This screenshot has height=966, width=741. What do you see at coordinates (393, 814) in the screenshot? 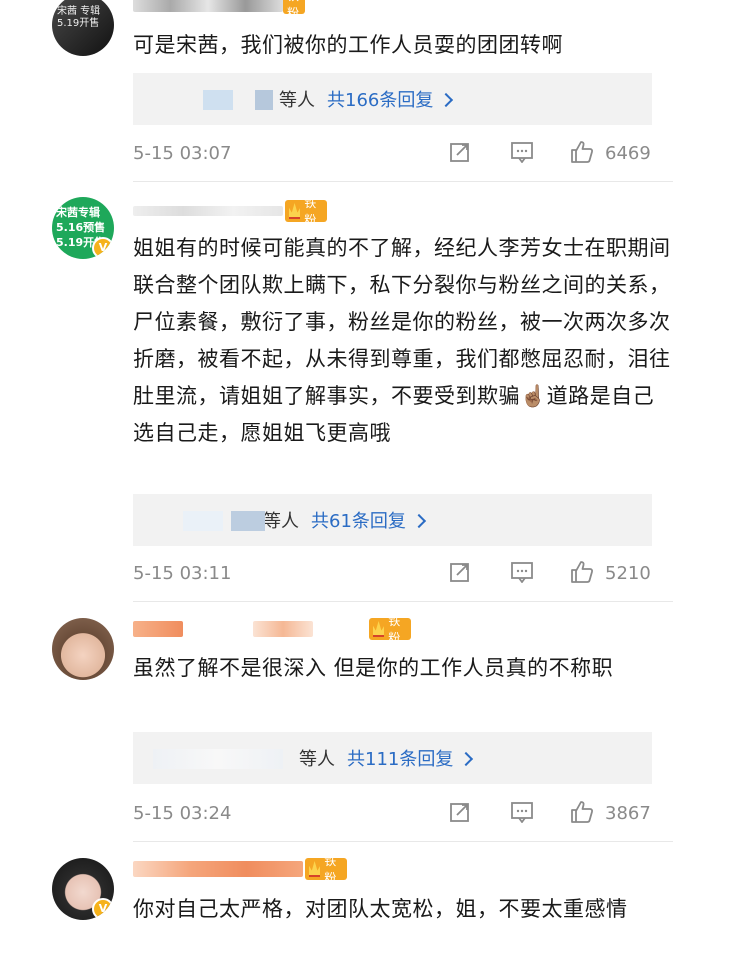
I see `comment-meta: 5-15 03:24 3867` at bounding box center [393, 814].